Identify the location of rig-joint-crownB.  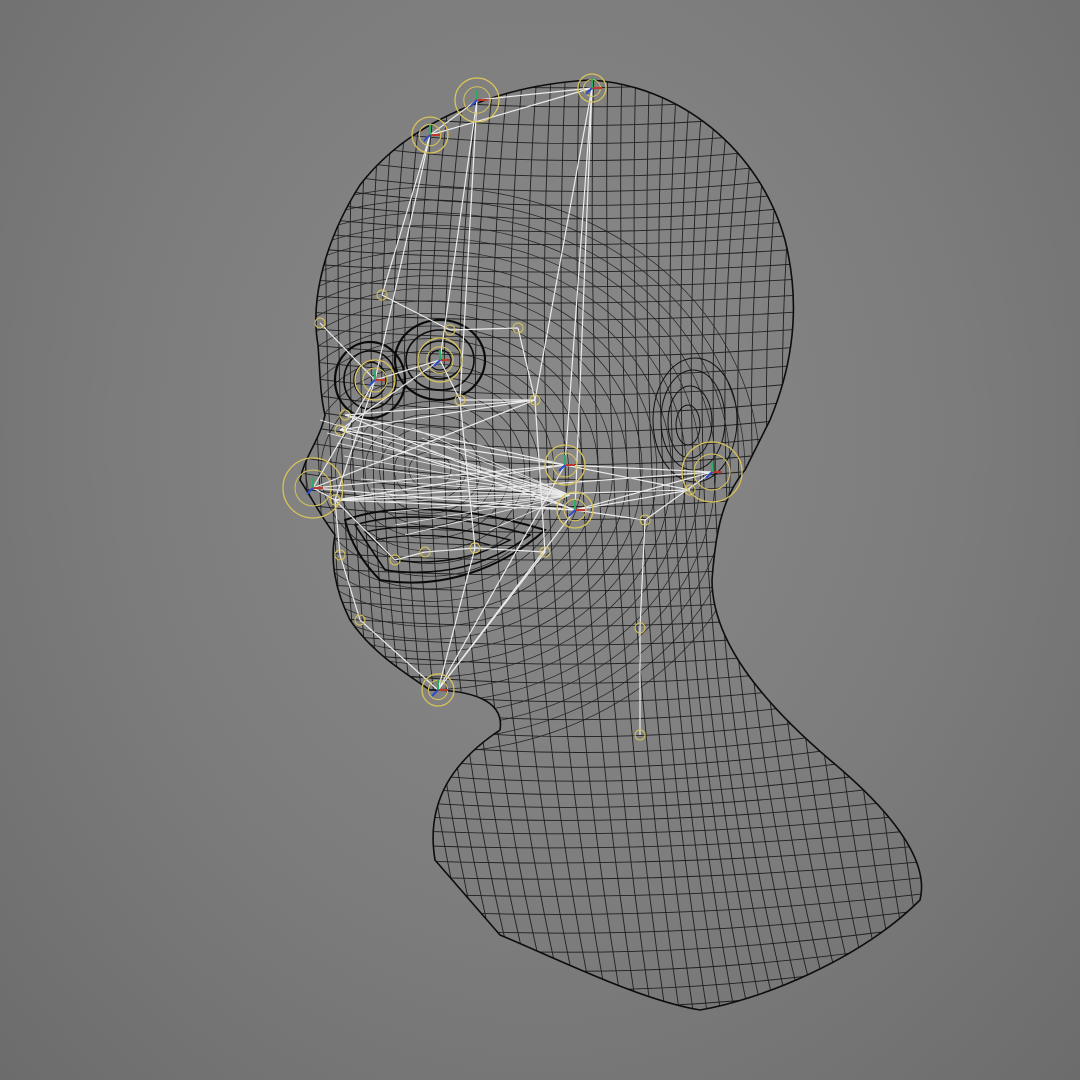
(477, 100).